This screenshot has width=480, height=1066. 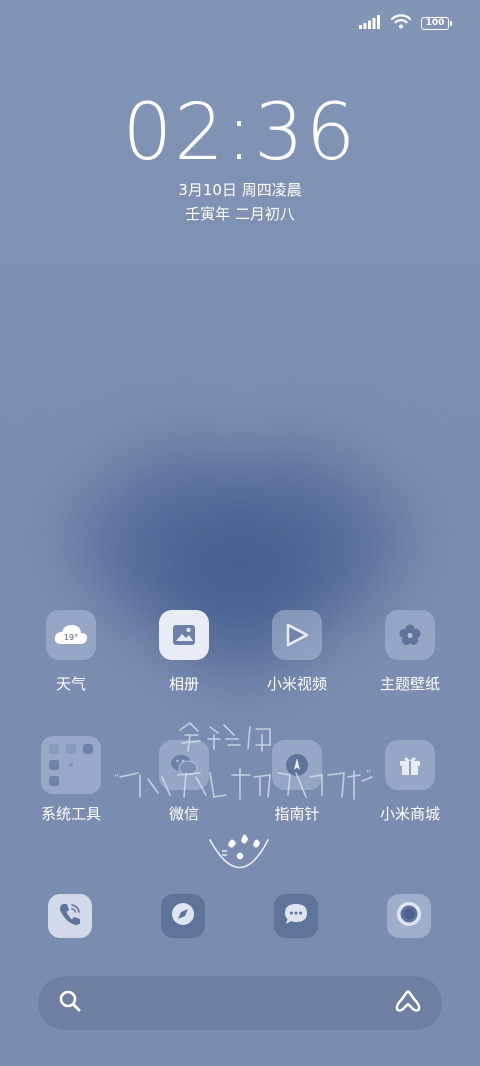 What do you see at coordinates (71, 765) in the screenshot?
I see `folder-icon` at bounding box center [71, 765].